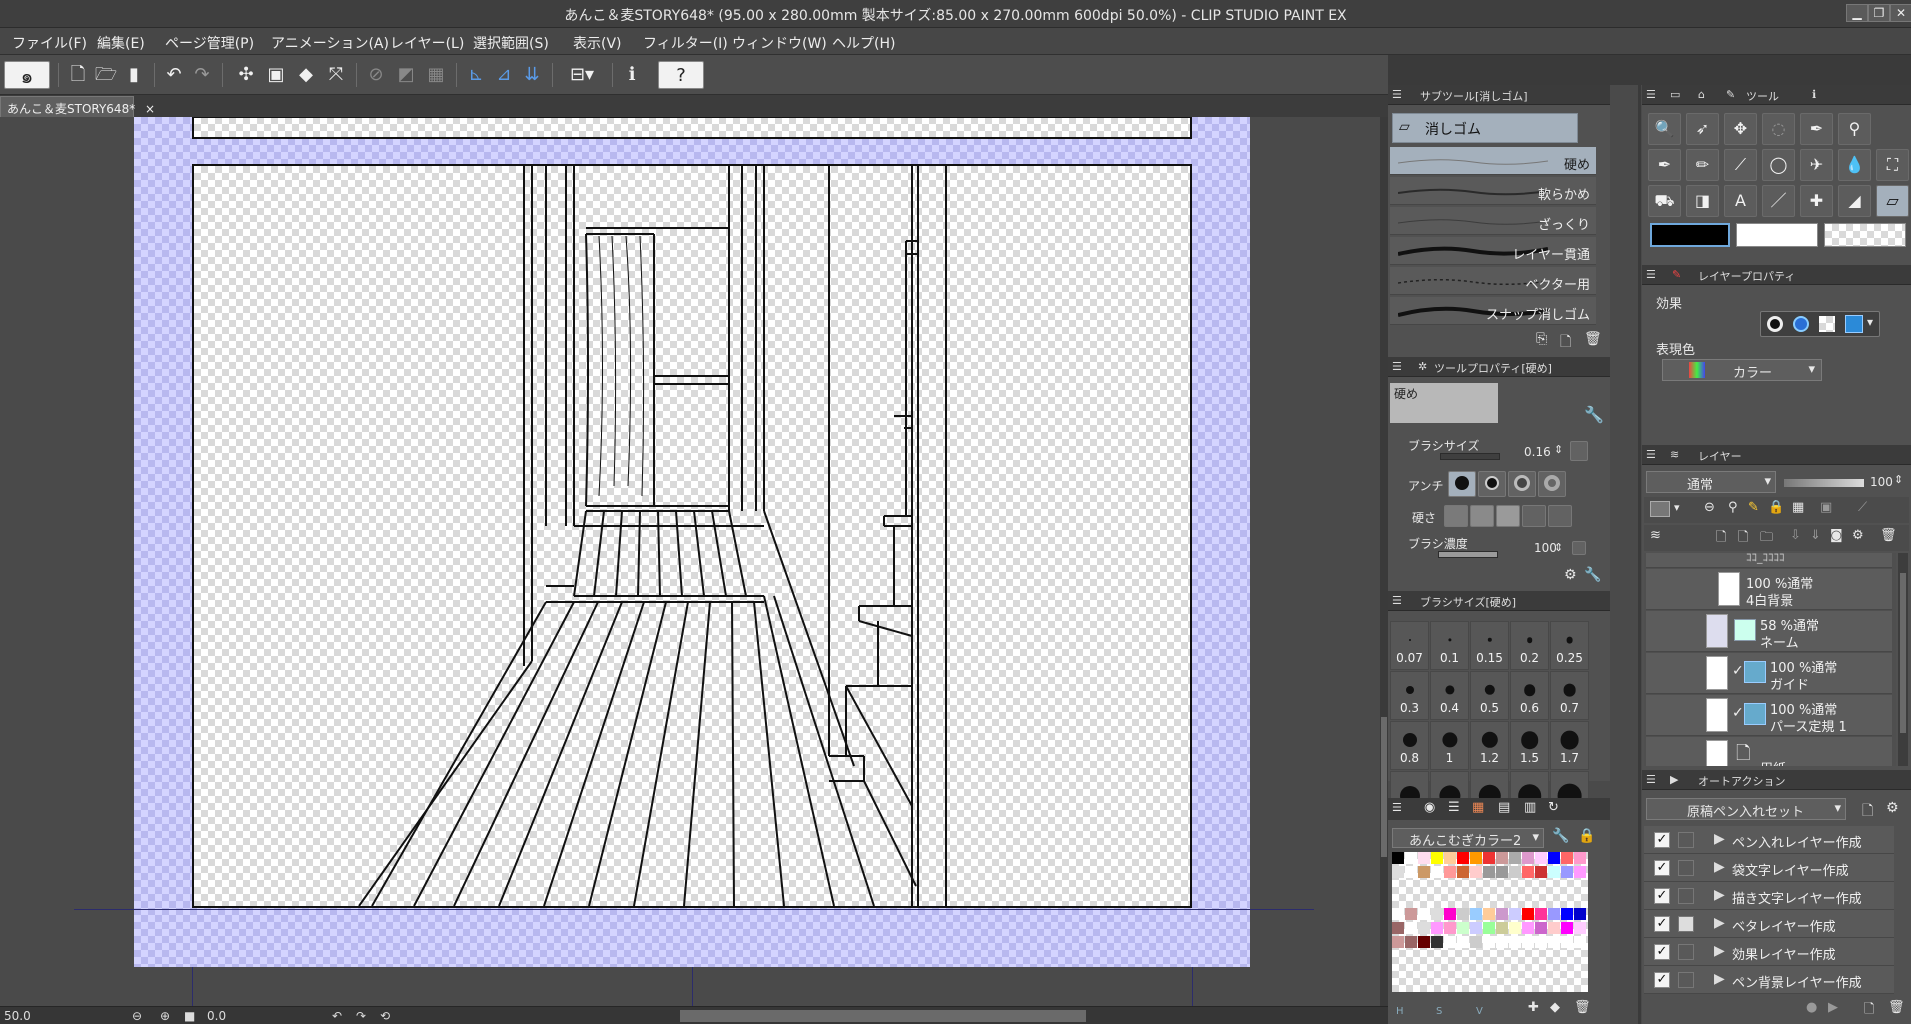 The width and height of the screenshot is (1911, 1024). I want to click on new-raster-layer-icon: 🗋, so click(1721, 539).